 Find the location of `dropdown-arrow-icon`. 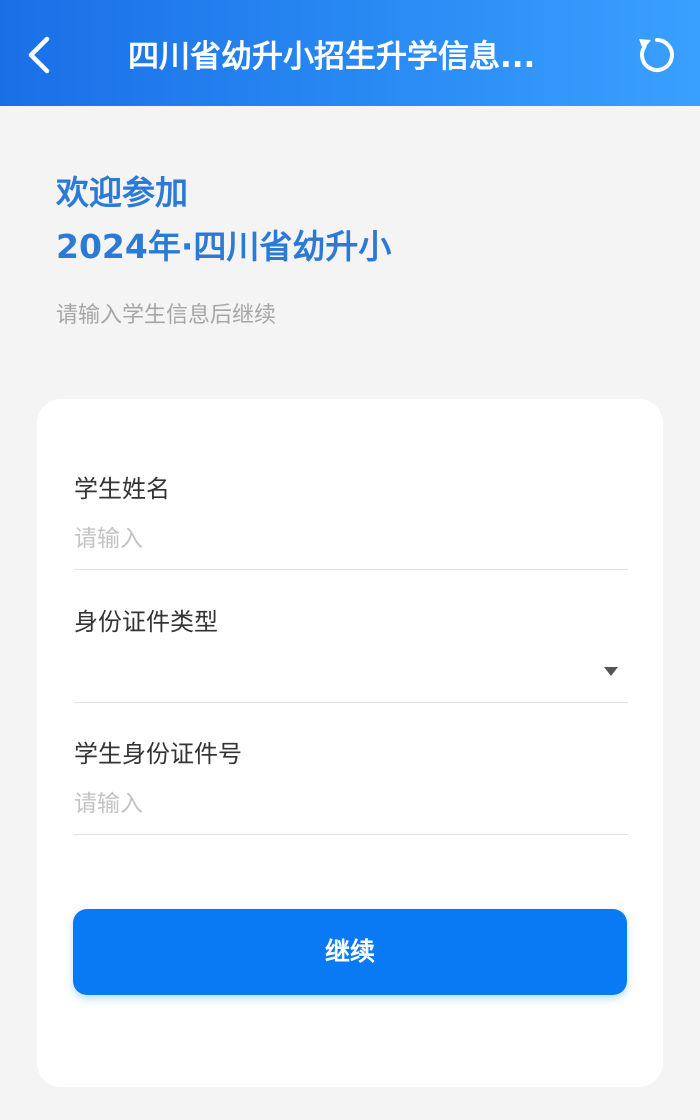

dropdown-arrow-icon is located at coordinates (611, 671).